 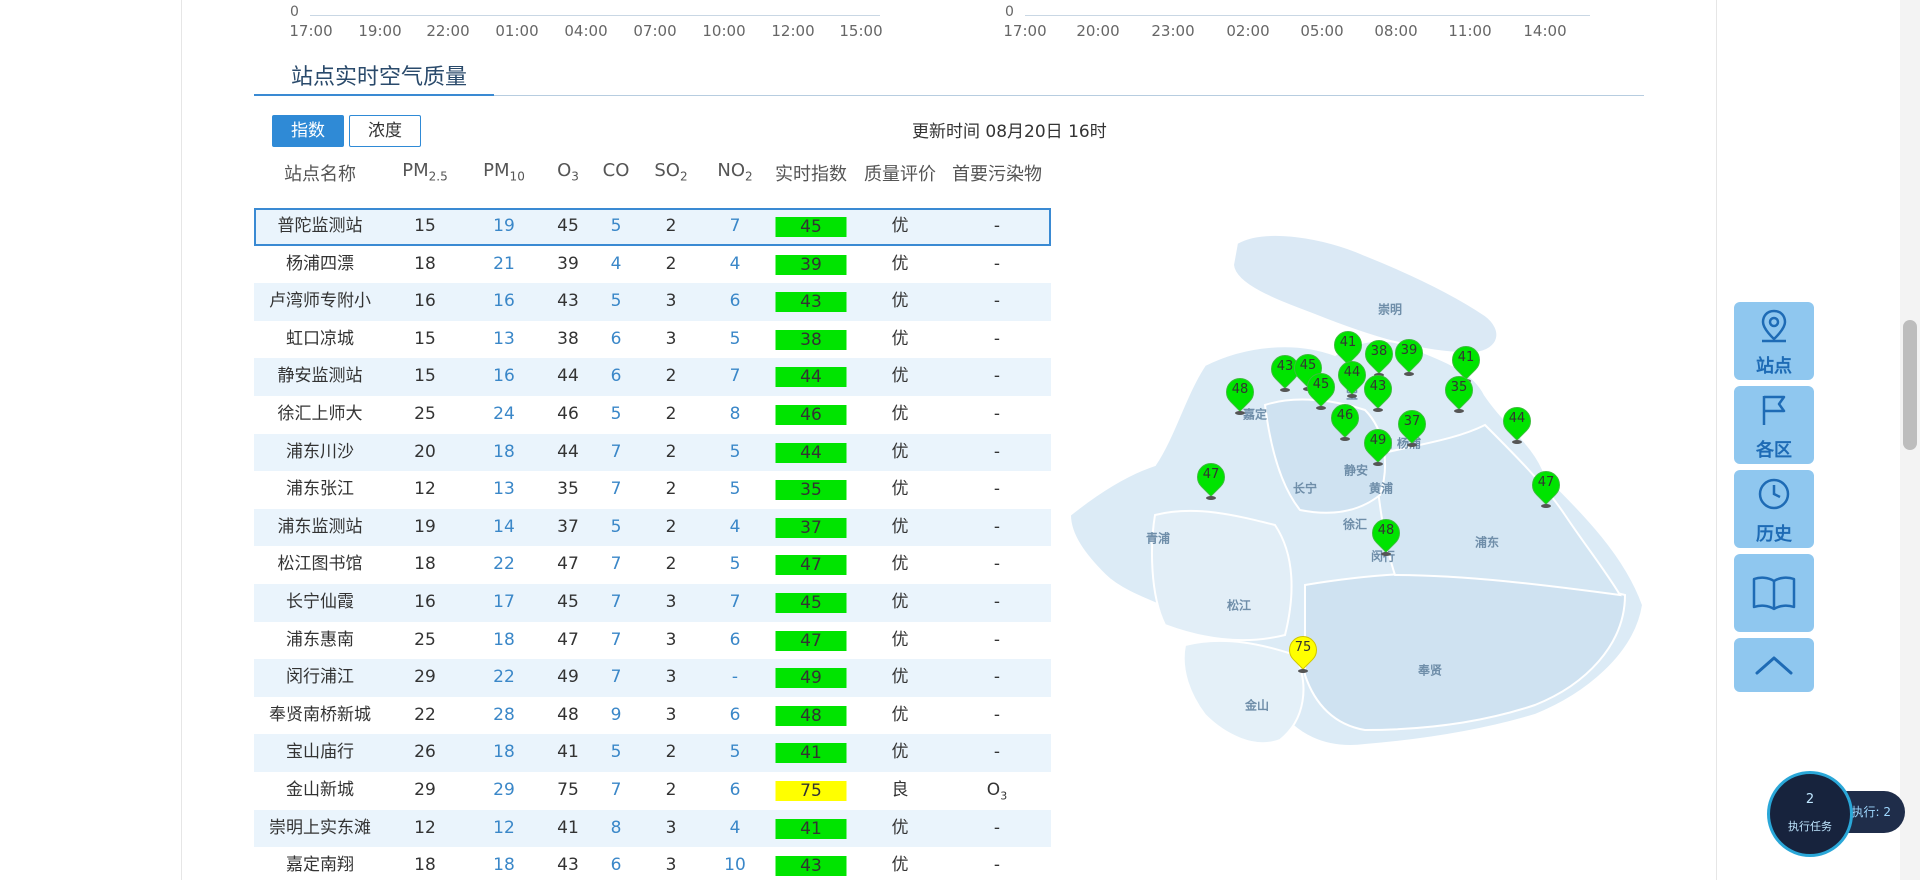 I want to click on table-row: 崇明上实东滩 12 12 41 8 3 4 41 优 -, so click(x=652, y=828).